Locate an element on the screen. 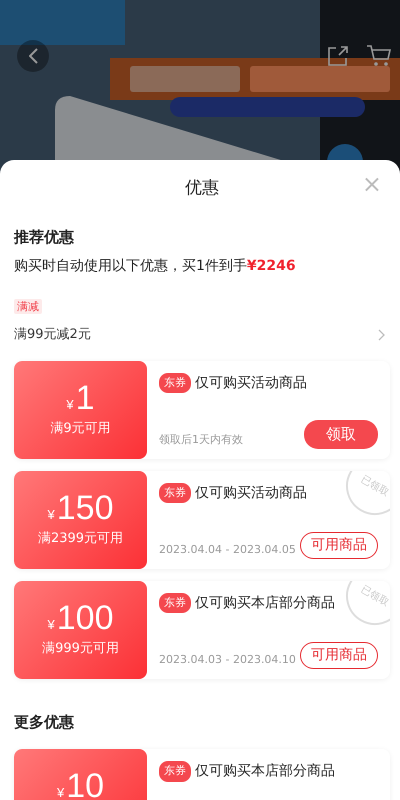 This screenshot has height=800, width=400. coupon-amount: ¥1 is located at coordinates (80, 397).